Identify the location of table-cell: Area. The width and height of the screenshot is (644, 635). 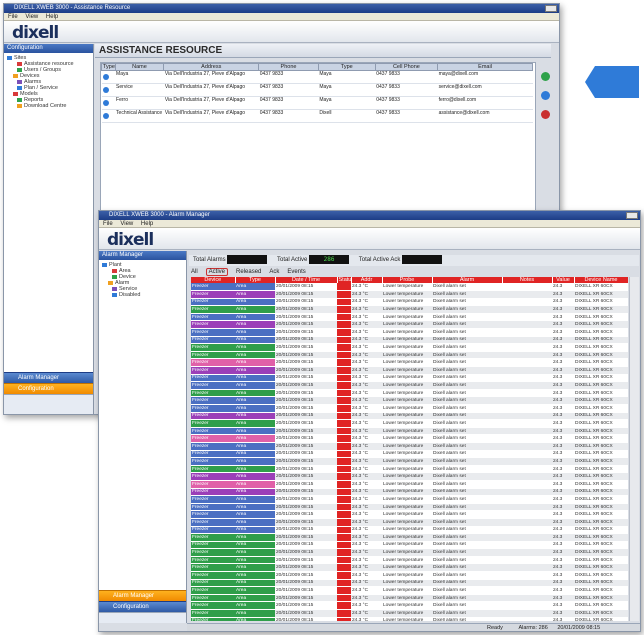
(255, 514).